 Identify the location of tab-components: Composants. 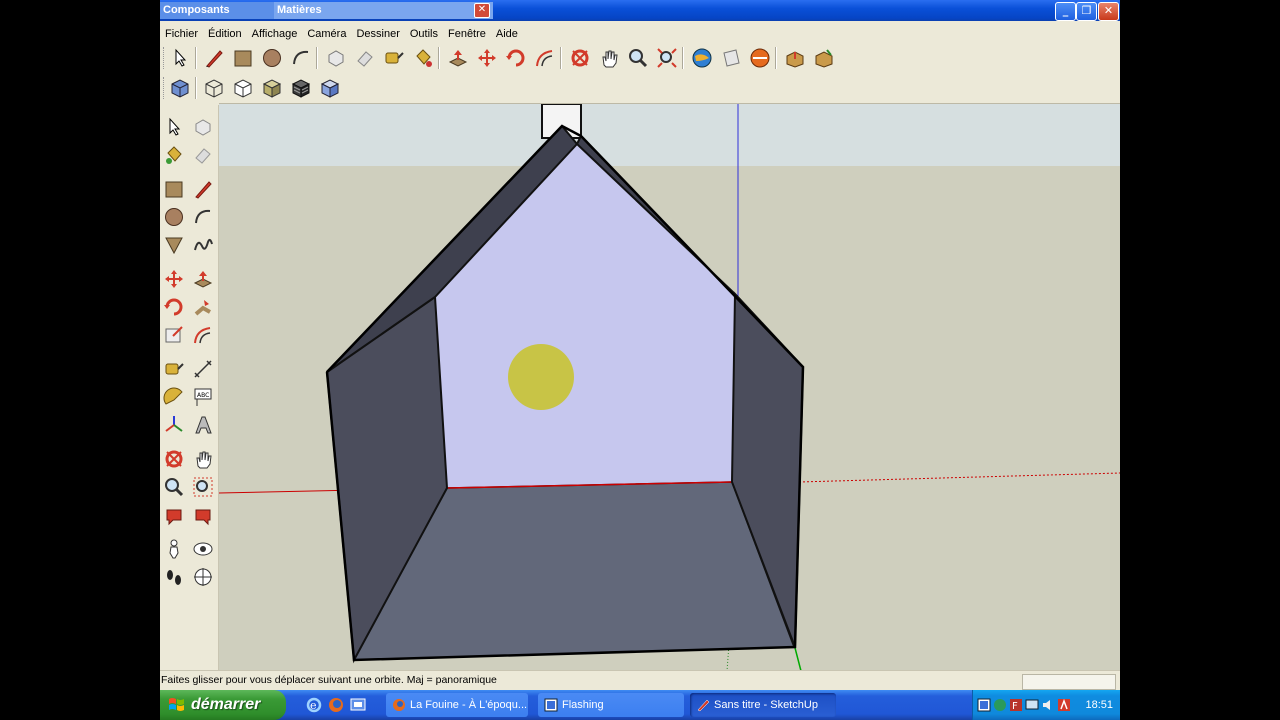
(217, 10).